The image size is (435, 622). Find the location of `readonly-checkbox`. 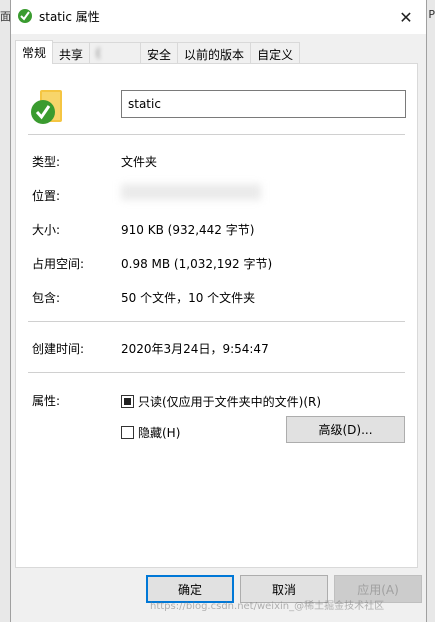

readonly-checkbox is located at coordinates (127, 401).